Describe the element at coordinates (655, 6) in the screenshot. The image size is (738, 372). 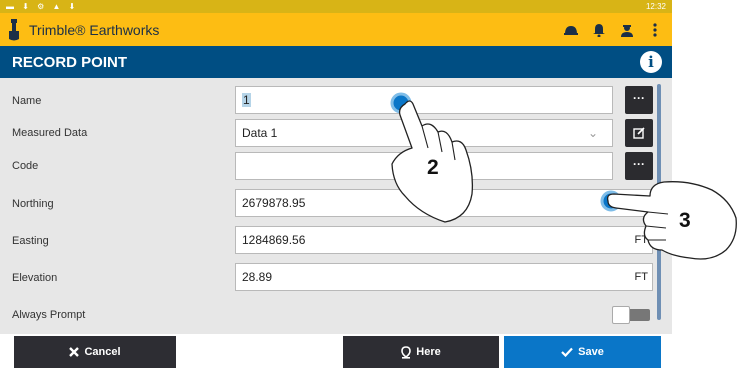
I see `status-time: 12:32` at that location.